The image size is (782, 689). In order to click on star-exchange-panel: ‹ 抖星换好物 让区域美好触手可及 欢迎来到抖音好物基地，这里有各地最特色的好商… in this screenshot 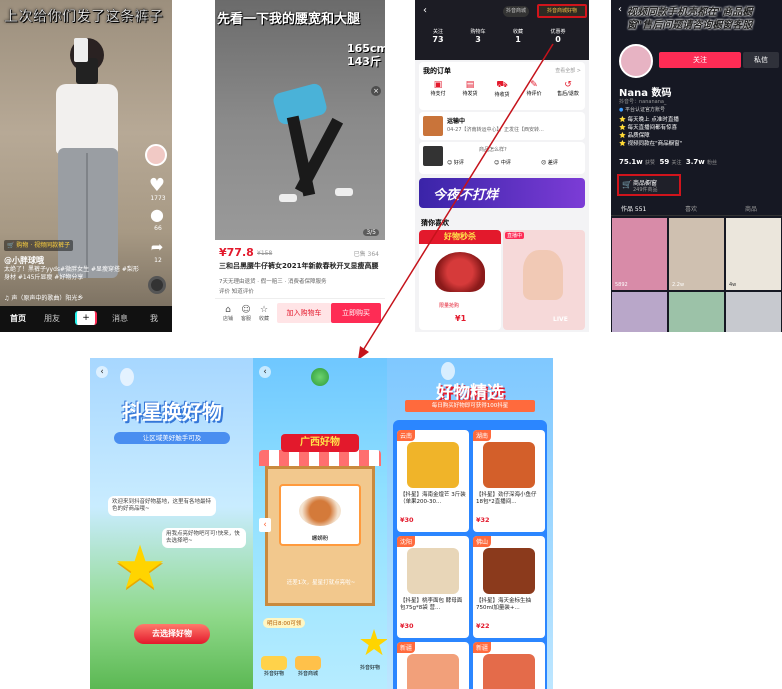, I will do `click(171, 523)`.